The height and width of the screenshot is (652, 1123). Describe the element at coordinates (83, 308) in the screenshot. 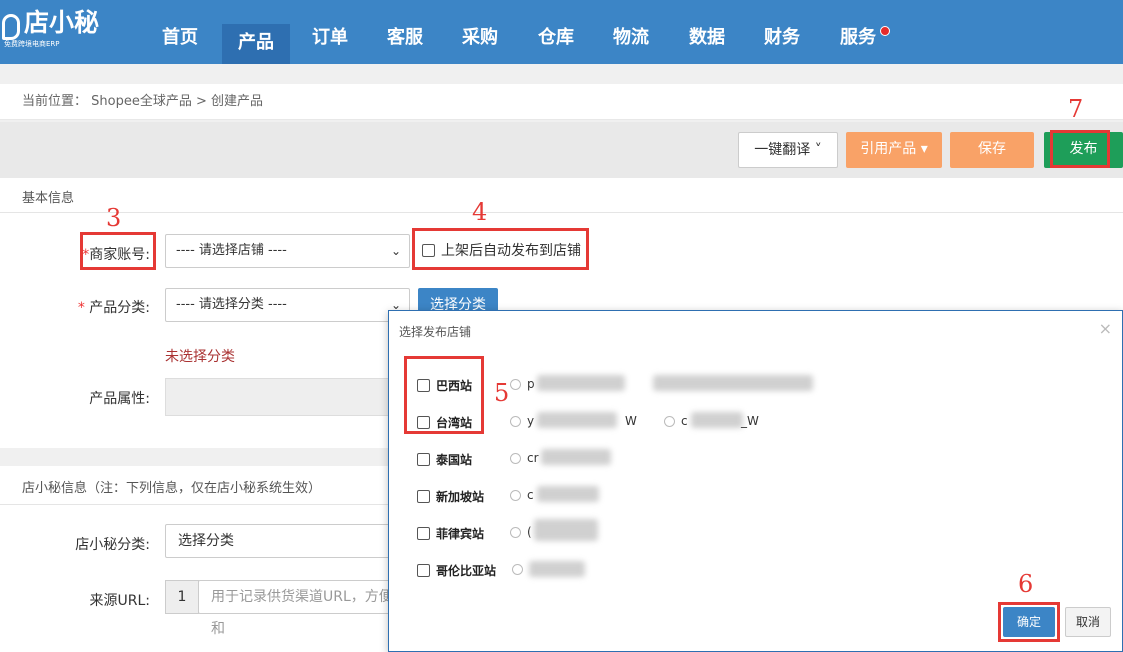

I see `required-mark: *` at that location.